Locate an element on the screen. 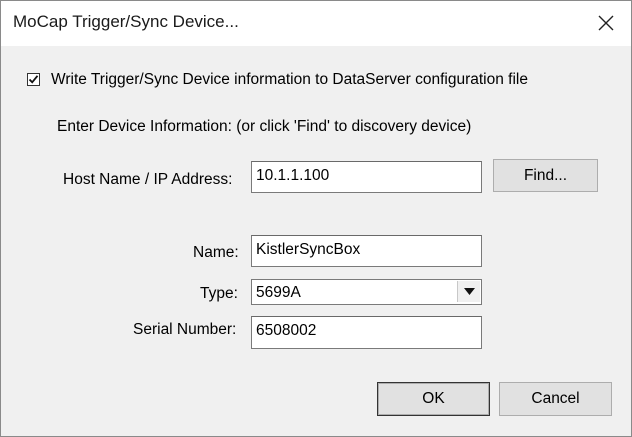 This screenshot has height=437, width=632. close-icon is located at coordinates (606, 23).